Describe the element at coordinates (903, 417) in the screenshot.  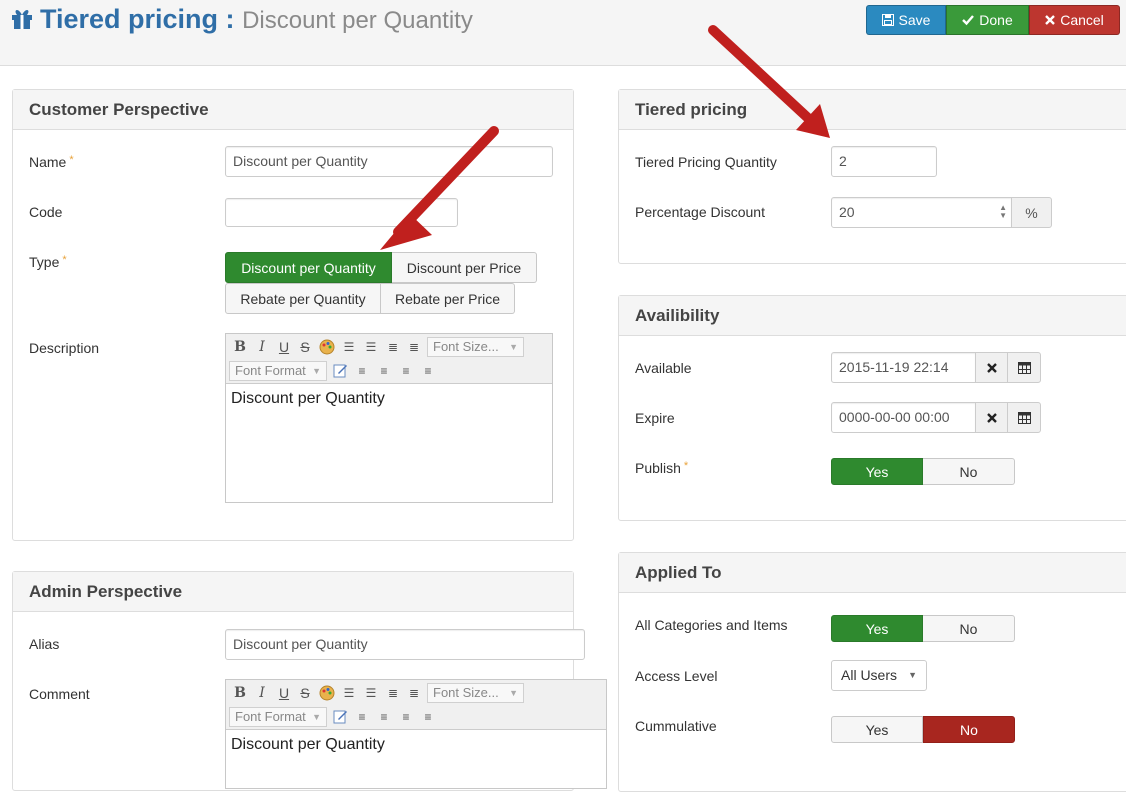
I see `expire-date-input: 0000-00-00 00:00` at that location.